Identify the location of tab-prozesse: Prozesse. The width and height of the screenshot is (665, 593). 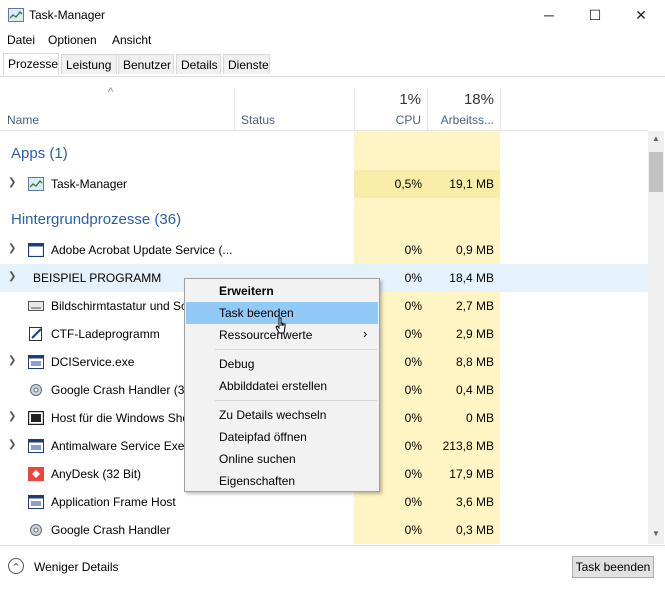
(31, 64).